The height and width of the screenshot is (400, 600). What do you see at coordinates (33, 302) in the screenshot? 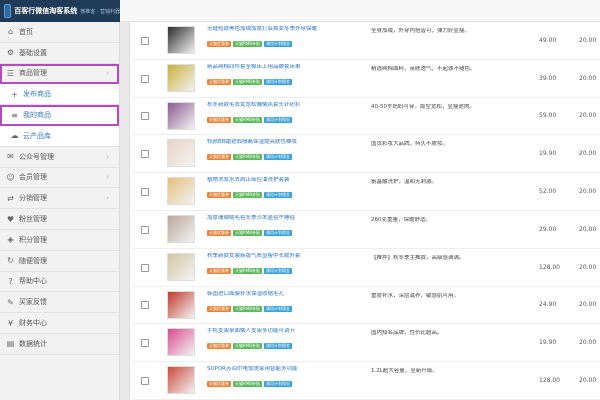
I see `sidebar-item-label: 买家反馈` at bounding box center [33, 302].